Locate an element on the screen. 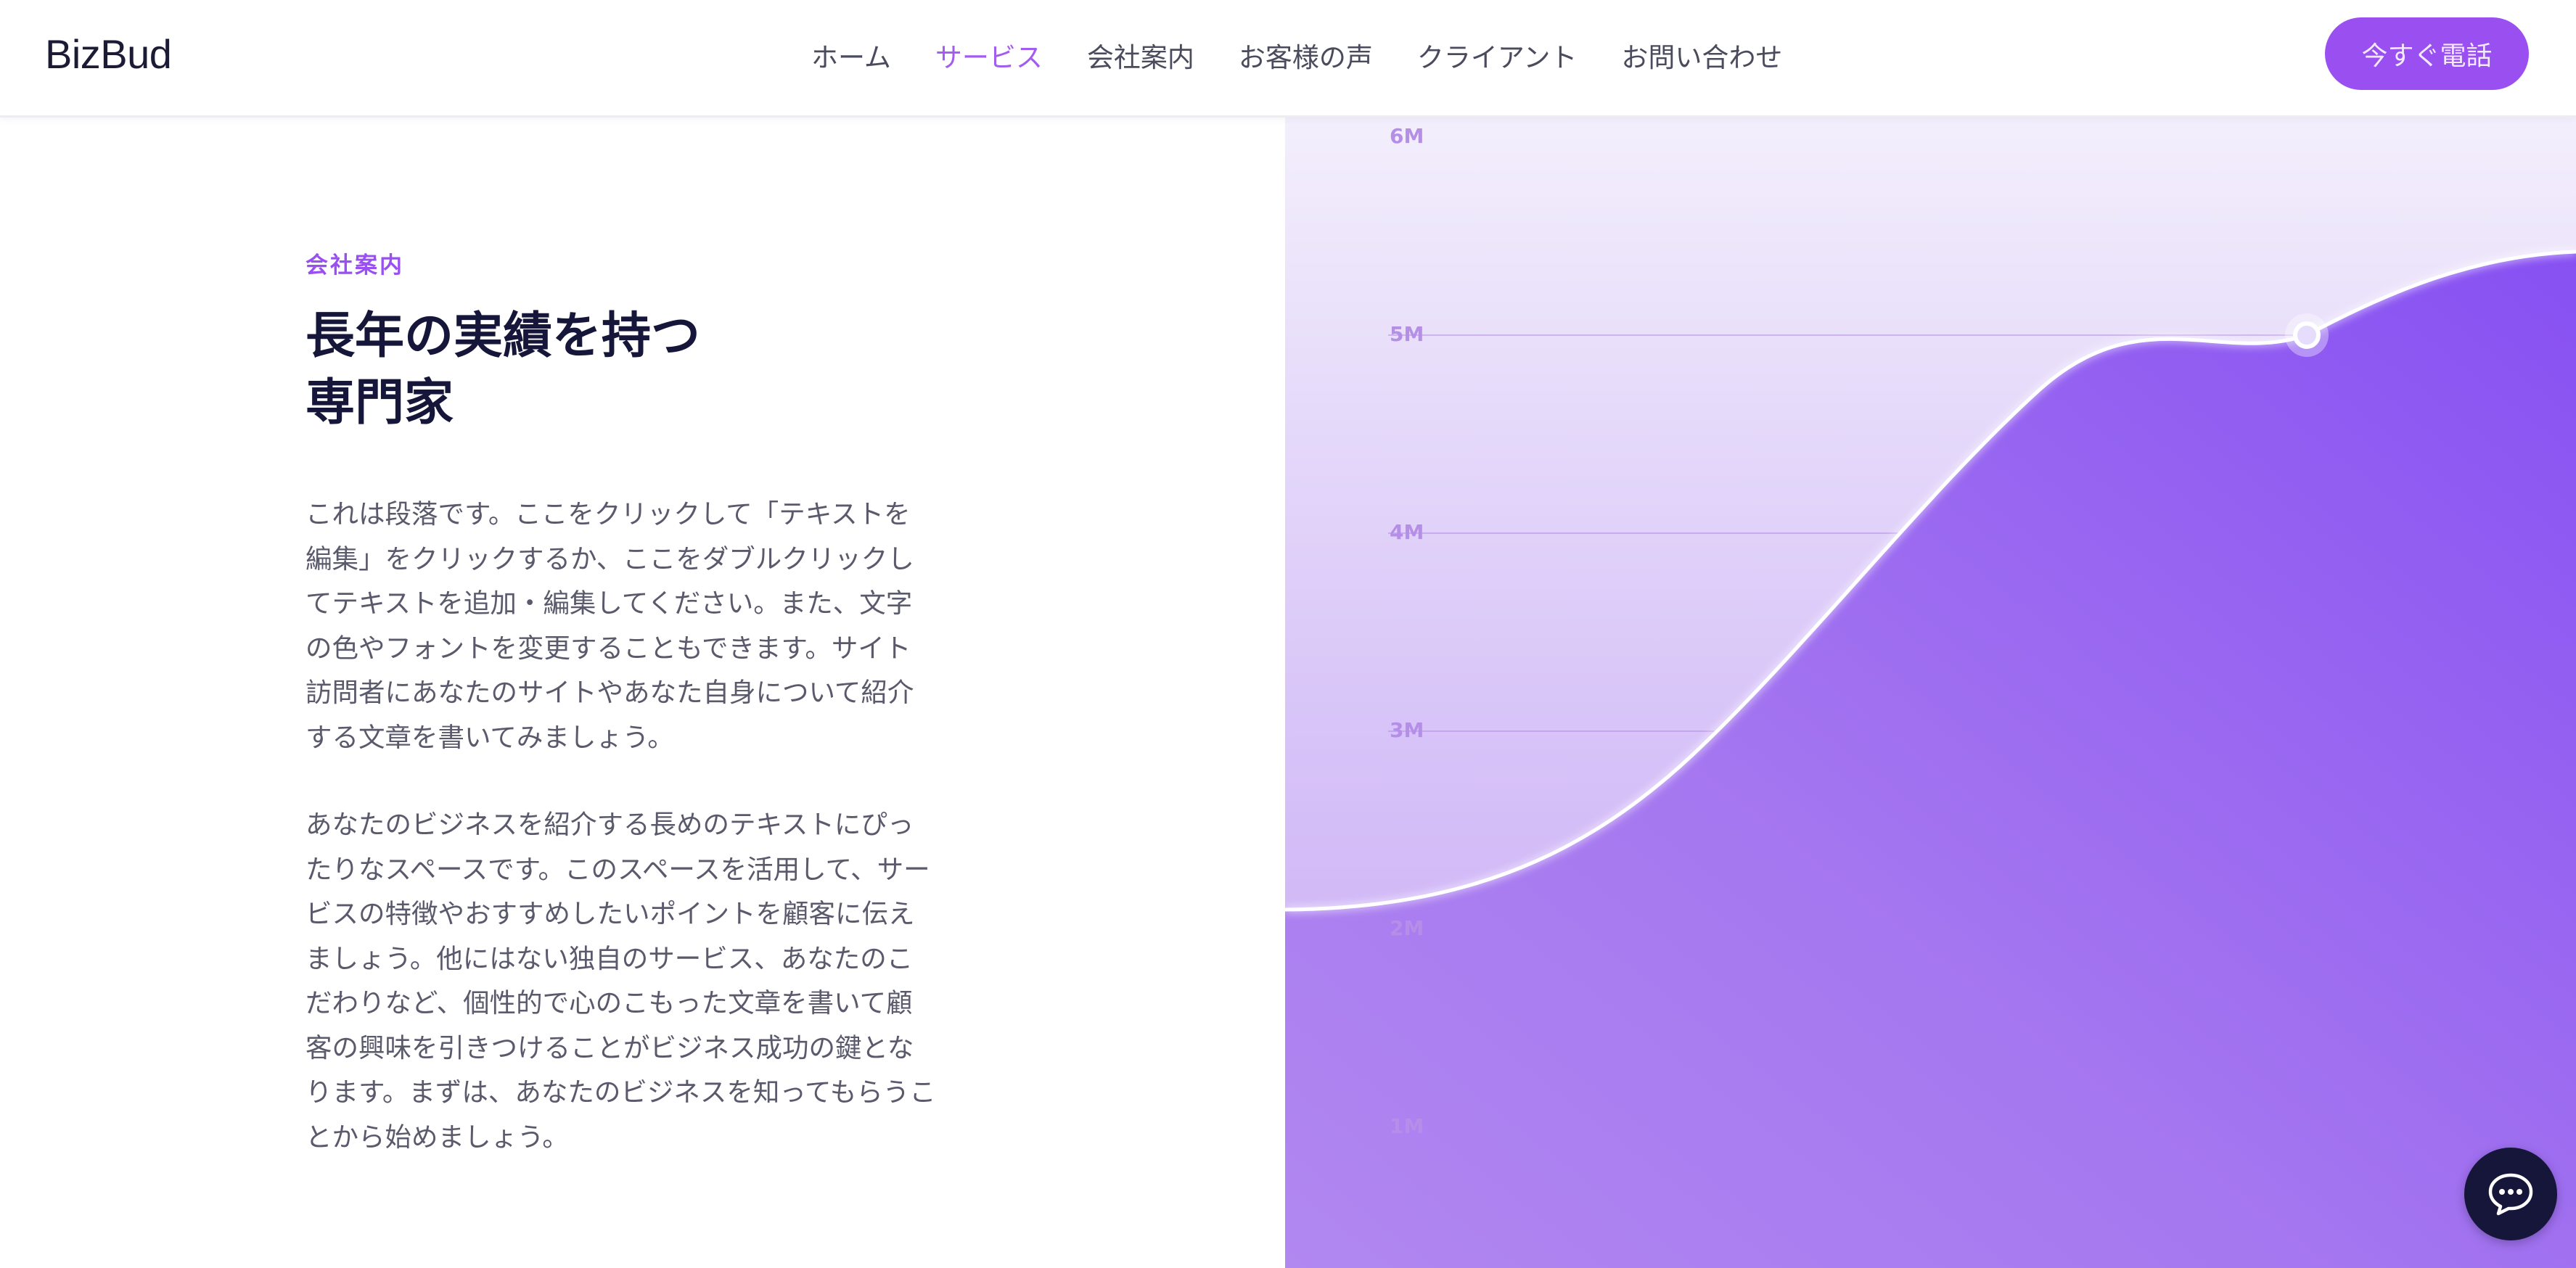 Image resolution: width=2576 pixels, height=1268 pixels. chat-bubble-icon is located at coordinates (2510, 1194).